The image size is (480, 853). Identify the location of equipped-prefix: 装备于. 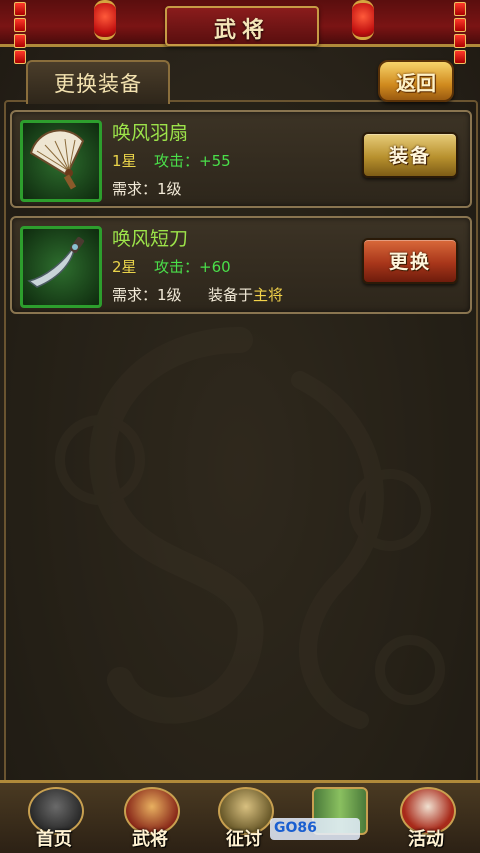
(231, 295).